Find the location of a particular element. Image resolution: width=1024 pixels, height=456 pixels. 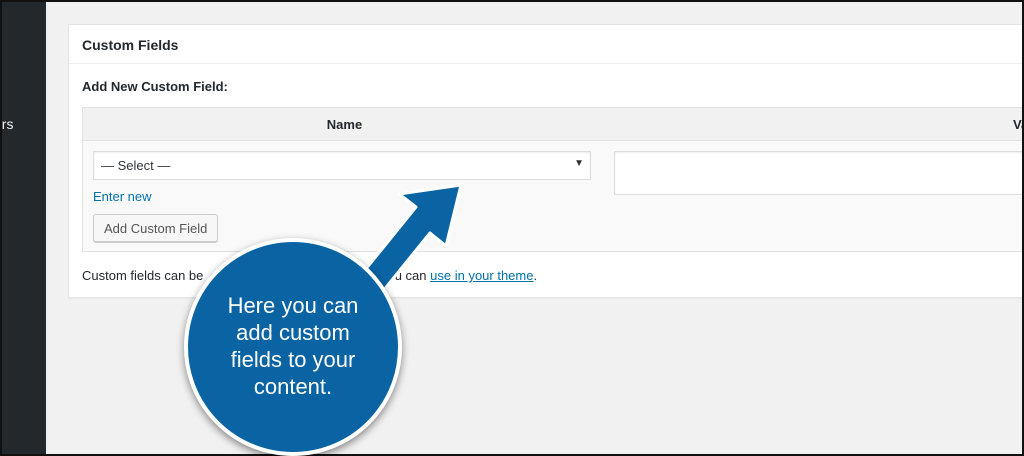

help-text-prefix: Custom fields can be is located at coordinates (143, 275).